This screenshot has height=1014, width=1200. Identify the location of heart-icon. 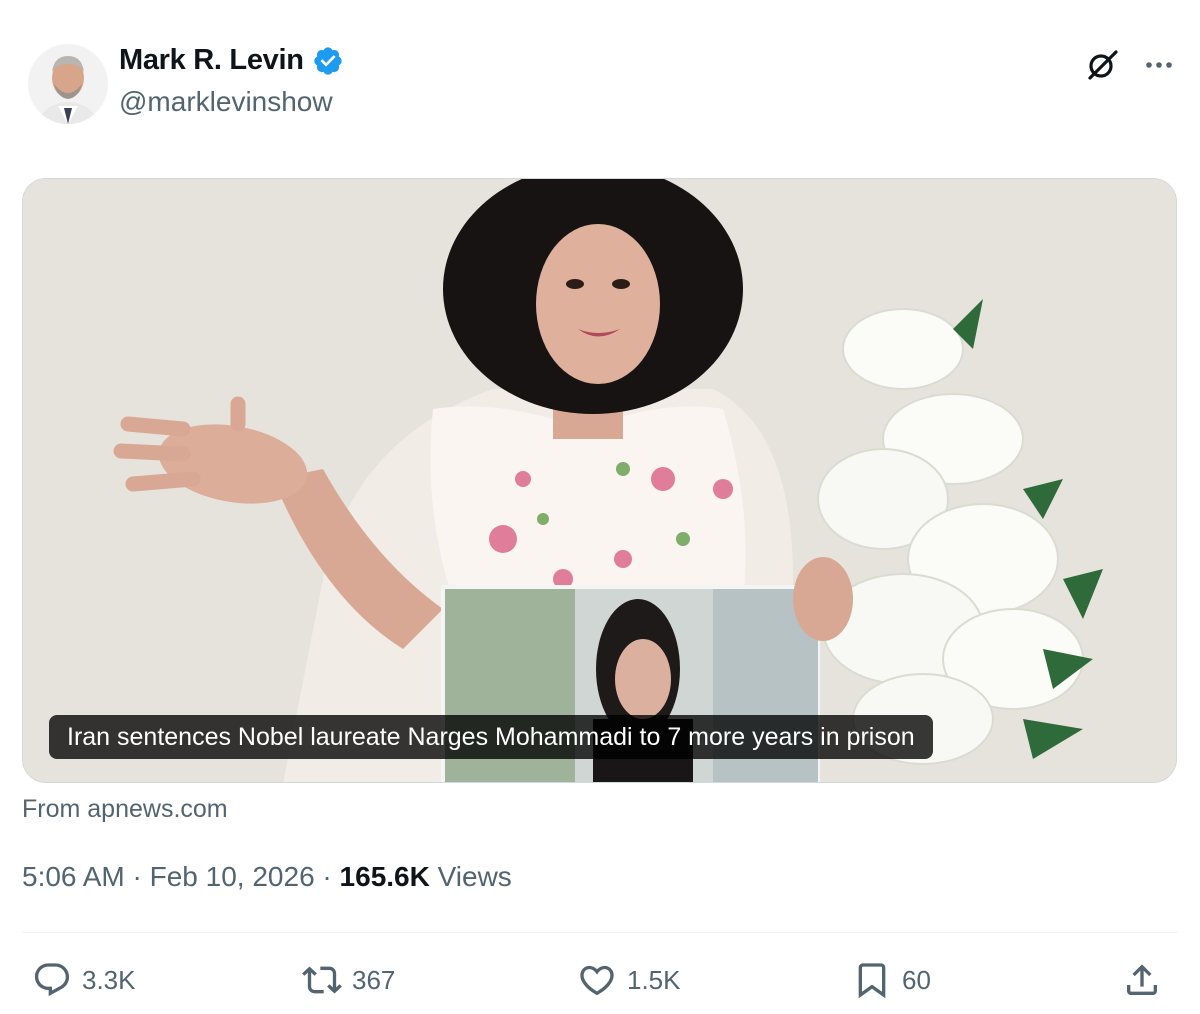
(597, 980).